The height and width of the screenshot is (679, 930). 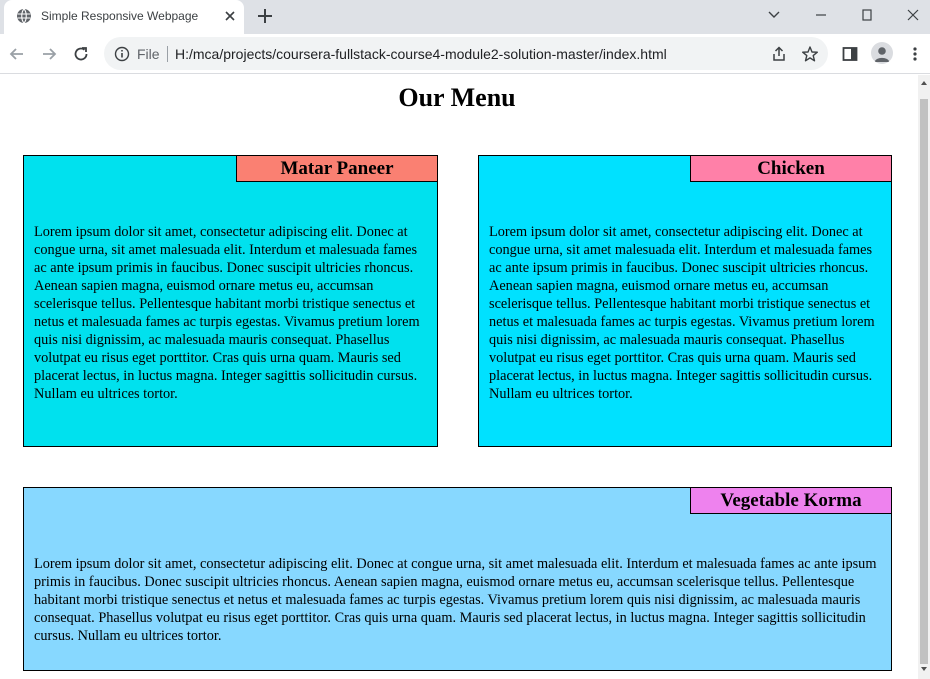 I want to click on minimize-button, so click(x=821, y=15).